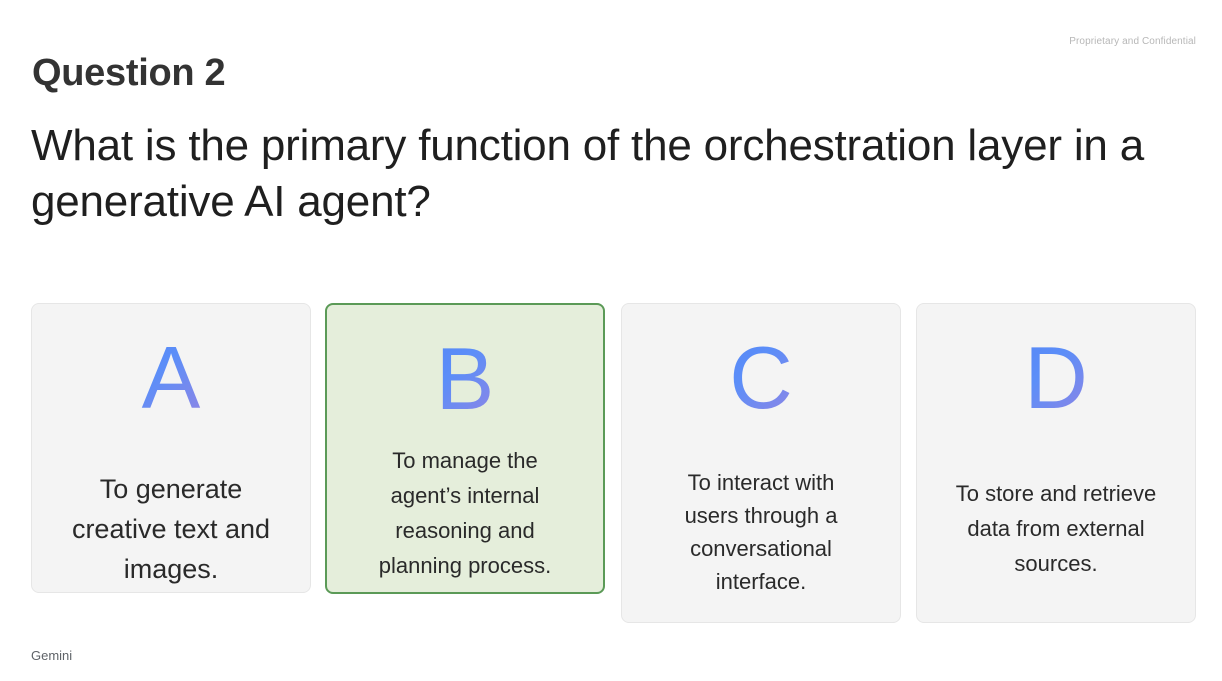 The image size is (1222, 681). What do you see at coordinates (171, 378) in the screenshot?
I see `option-letter-a: A` at bounding box center [171, 378].